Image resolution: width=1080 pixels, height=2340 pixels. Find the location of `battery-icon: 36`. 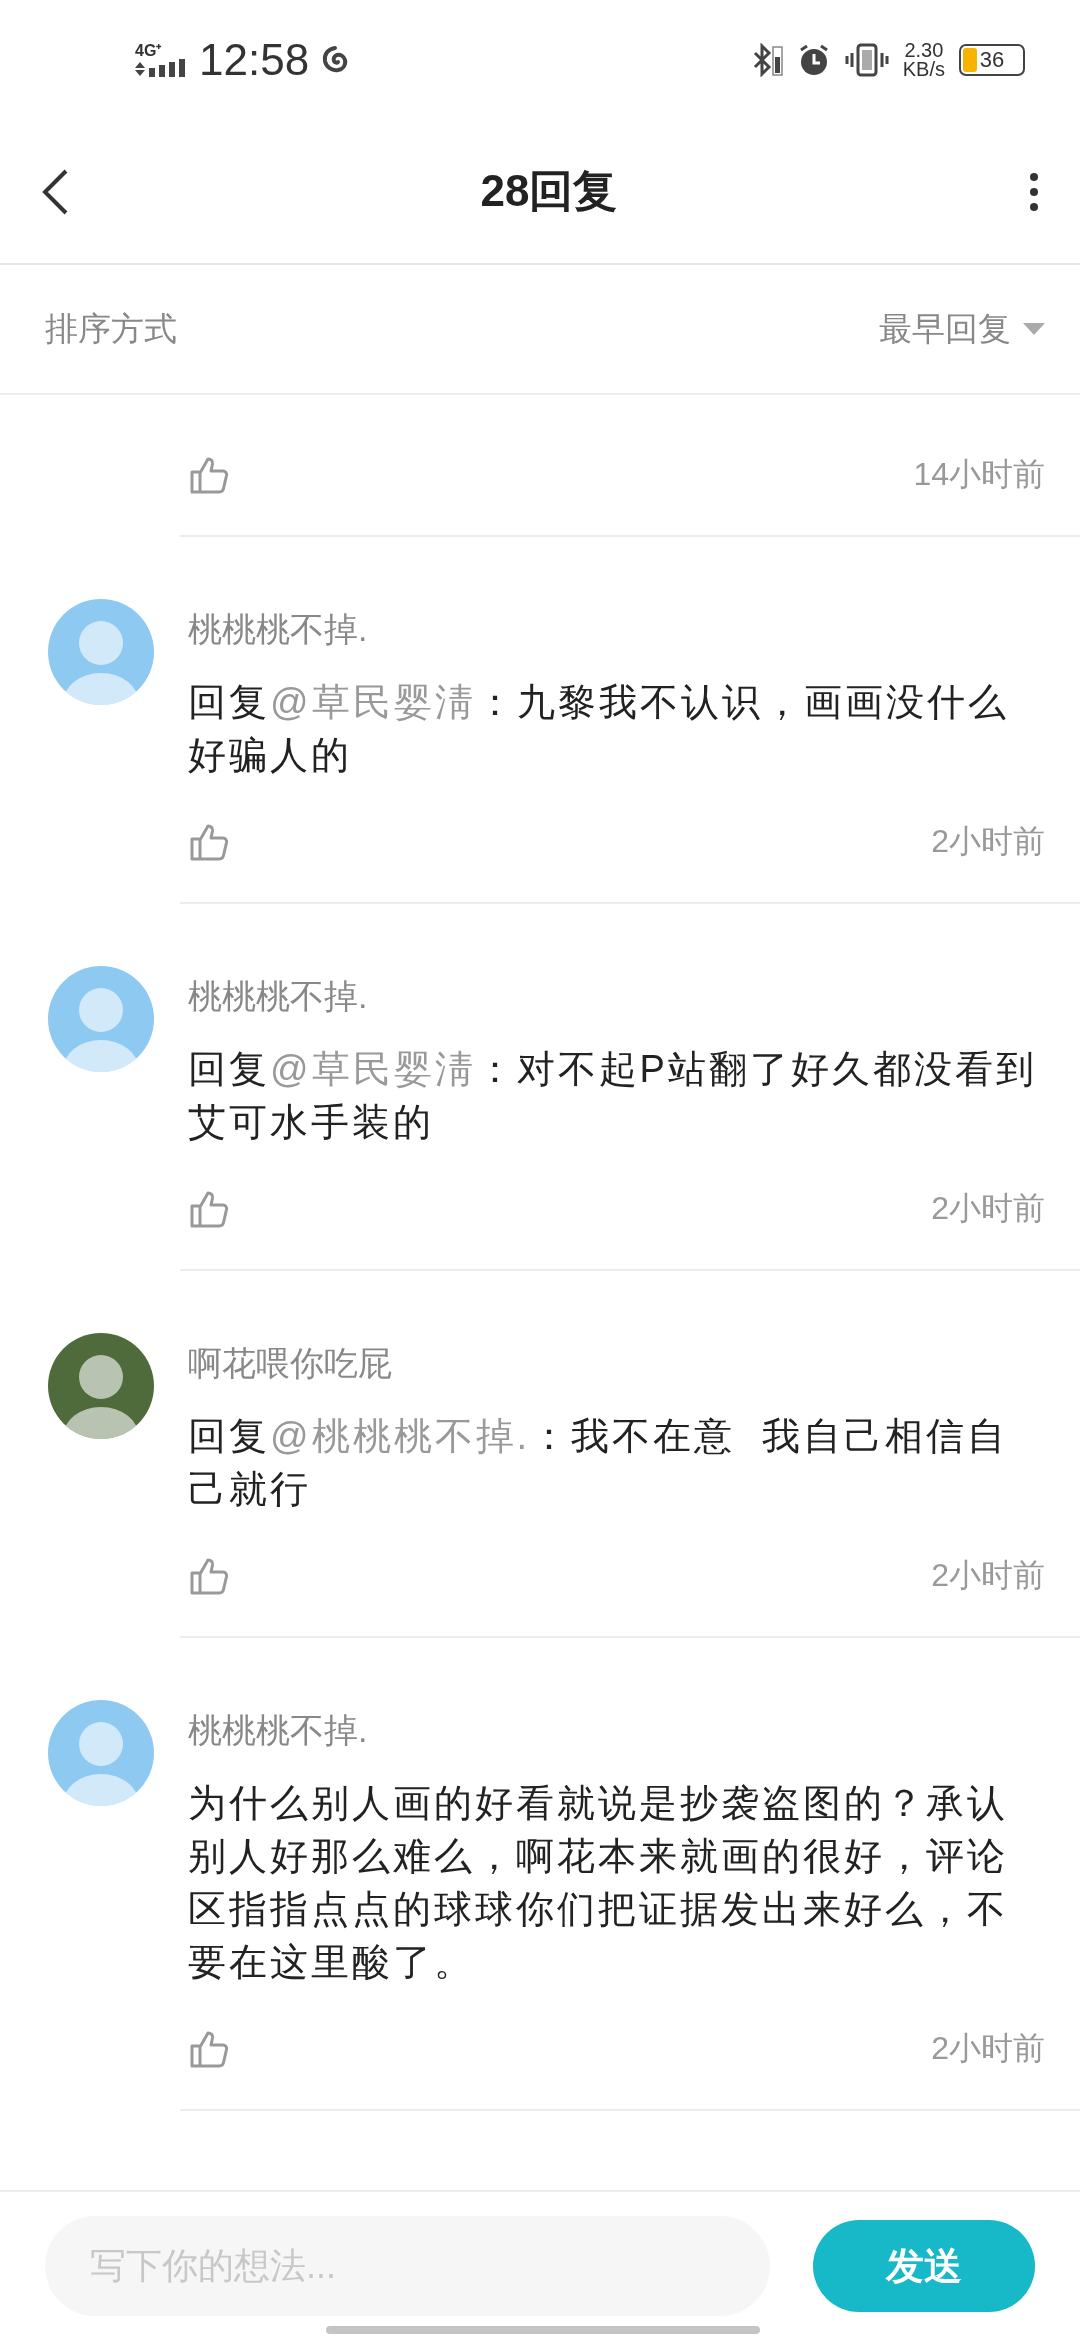

battery-icon: 36 is located at coordinates (992, 60).